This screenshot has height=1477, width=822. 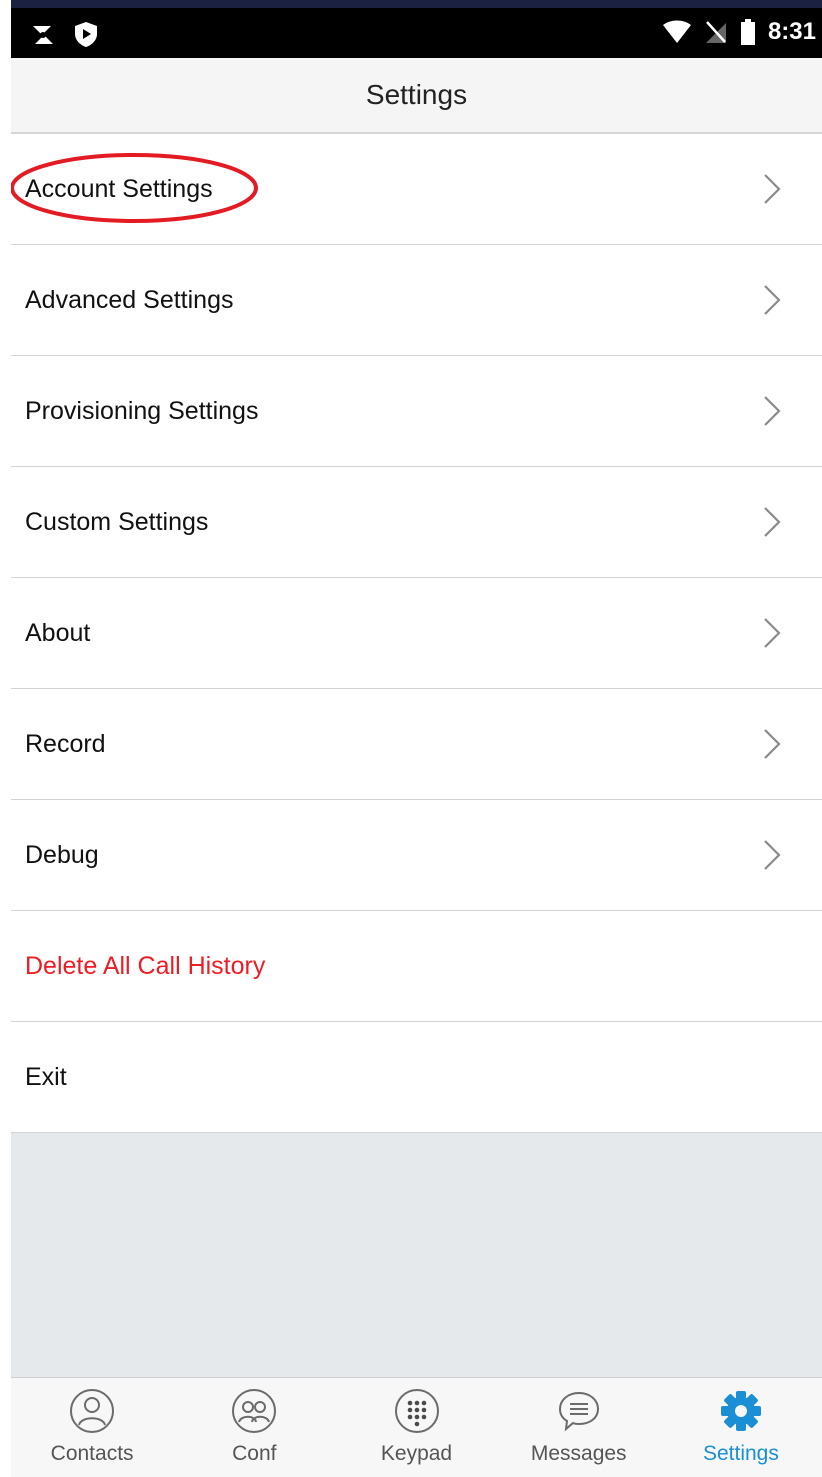 What do you see at coordinates (578, 1411) in the screenshot?
I see `messages-icon` at bounding box center [578, 1411].